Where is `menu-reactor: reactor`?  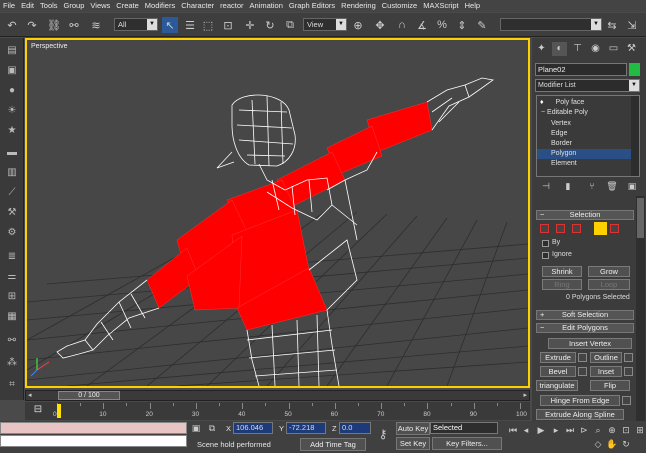
menu-reactor: reactor is located at coordinates (231, 6).